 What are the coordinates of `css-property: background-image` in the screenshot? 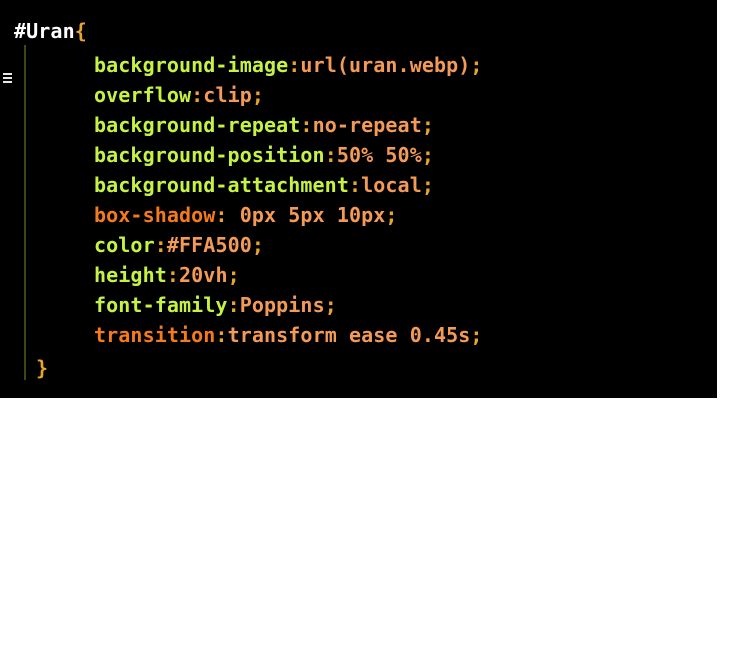 It's located at (191, 65).